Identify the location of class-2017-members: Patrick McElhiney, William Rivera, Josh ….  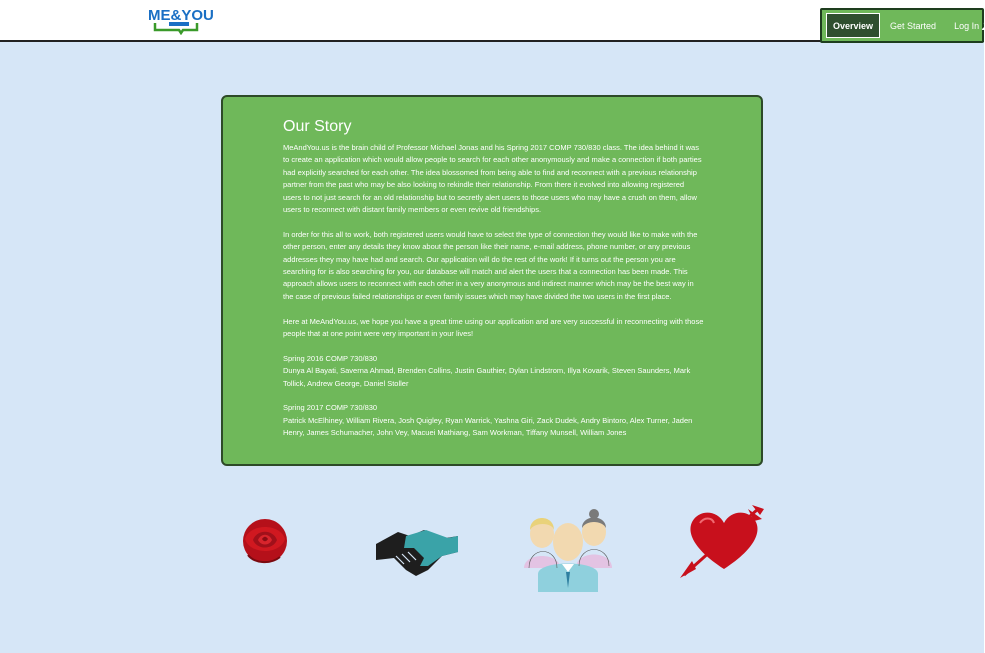
(488, 426).